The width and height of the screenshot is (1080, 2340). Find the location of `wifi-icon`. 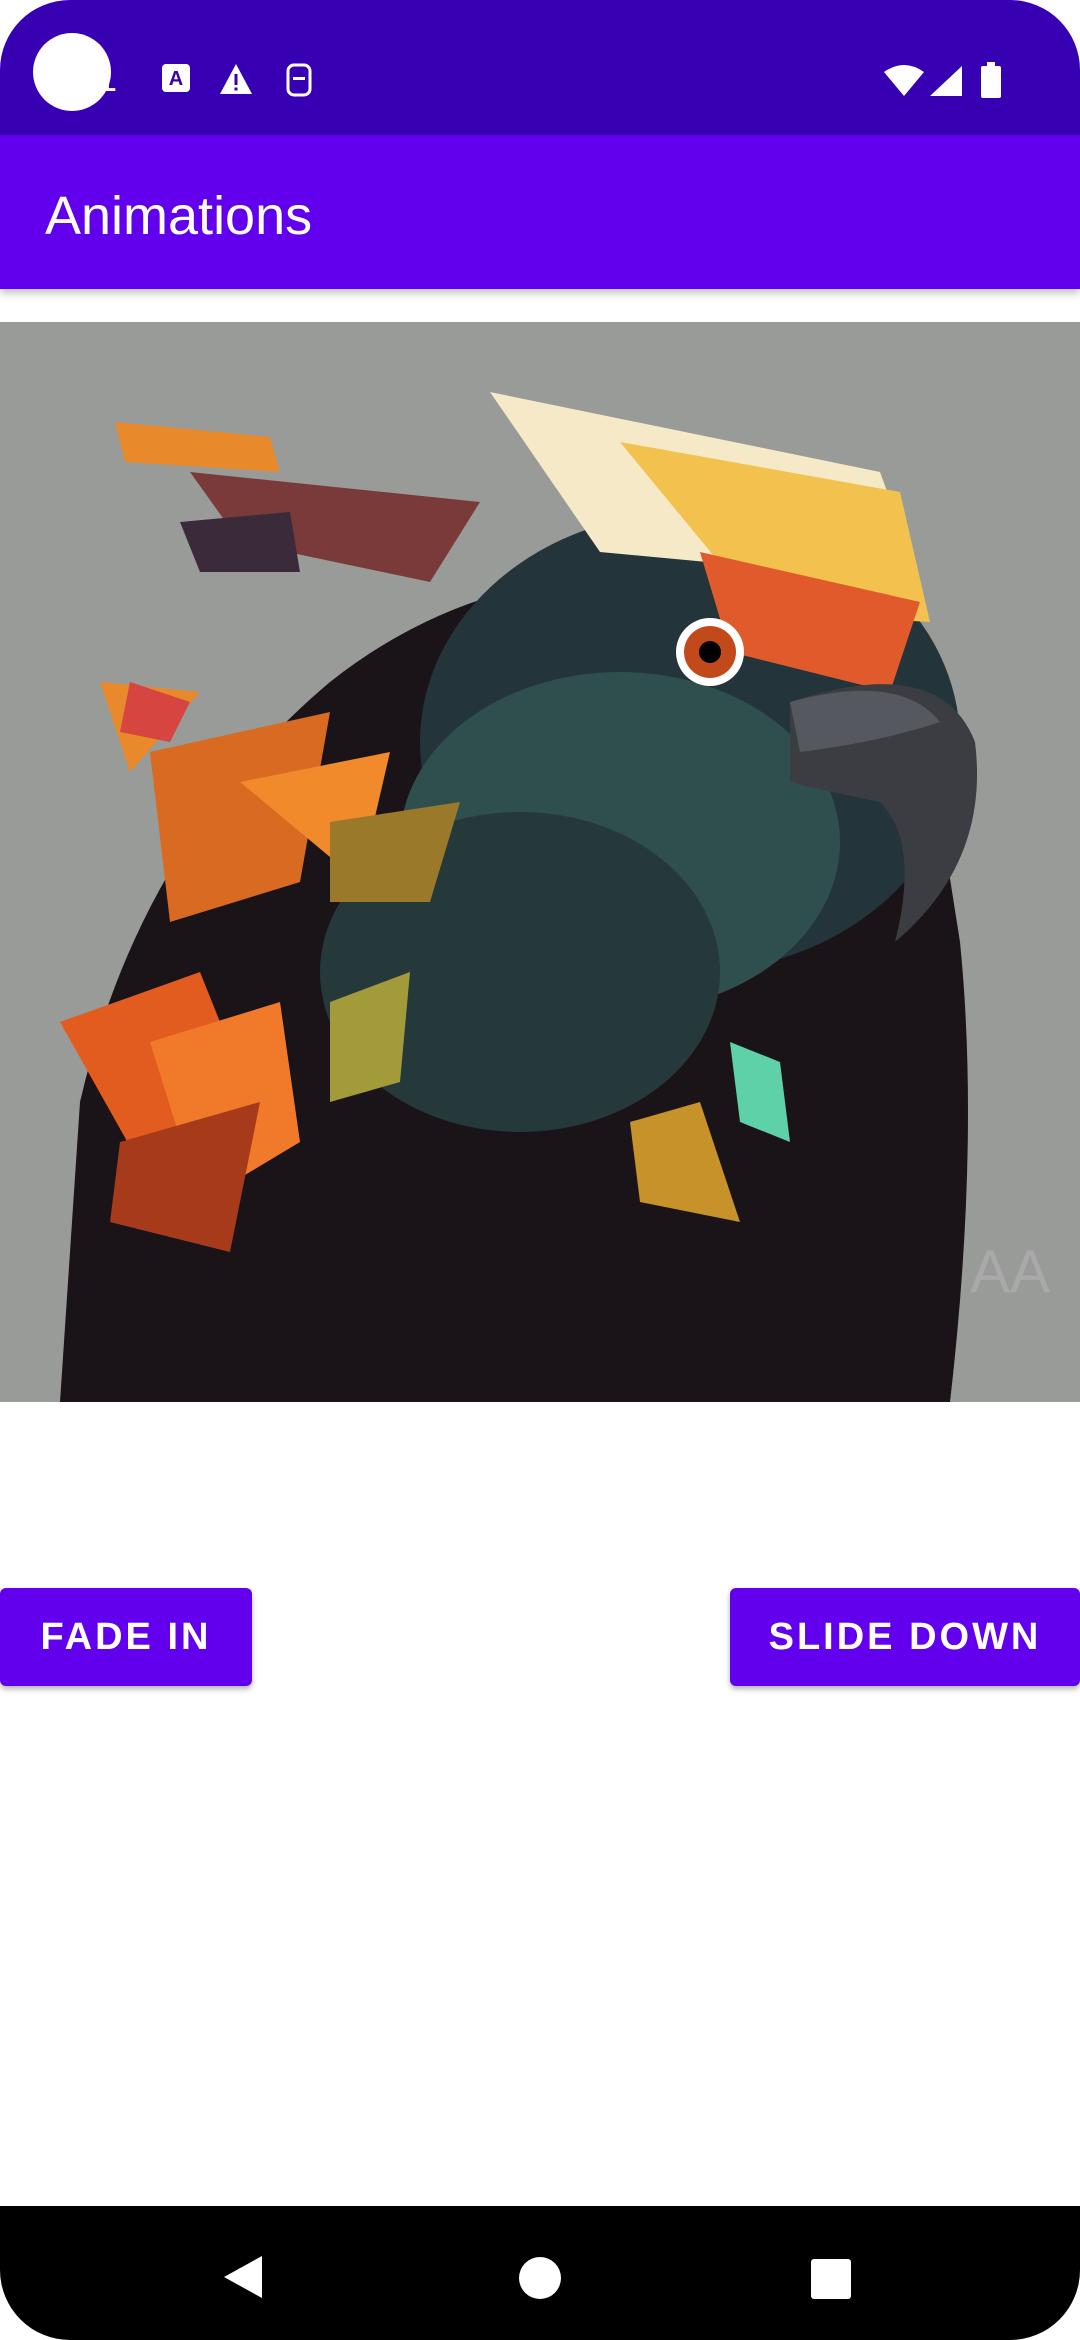

wifi-icon is located at coordinates (904, 83).